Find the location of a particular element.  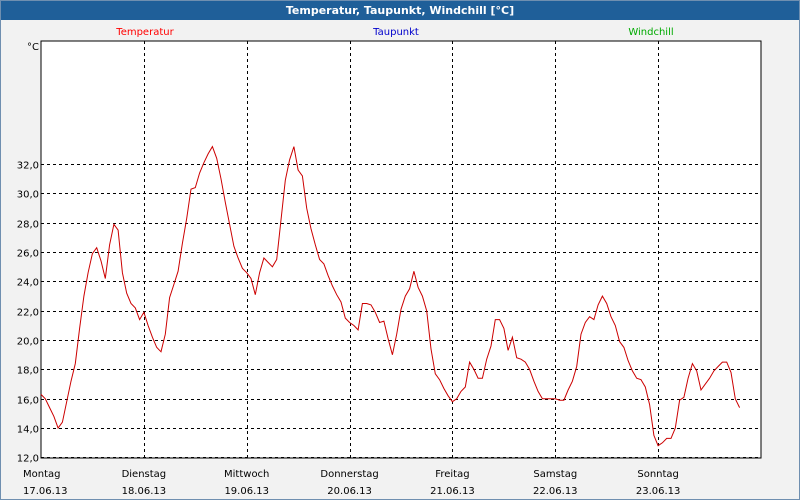

x-tick-date: 18.06.13 is located at coordinates (144, 491).